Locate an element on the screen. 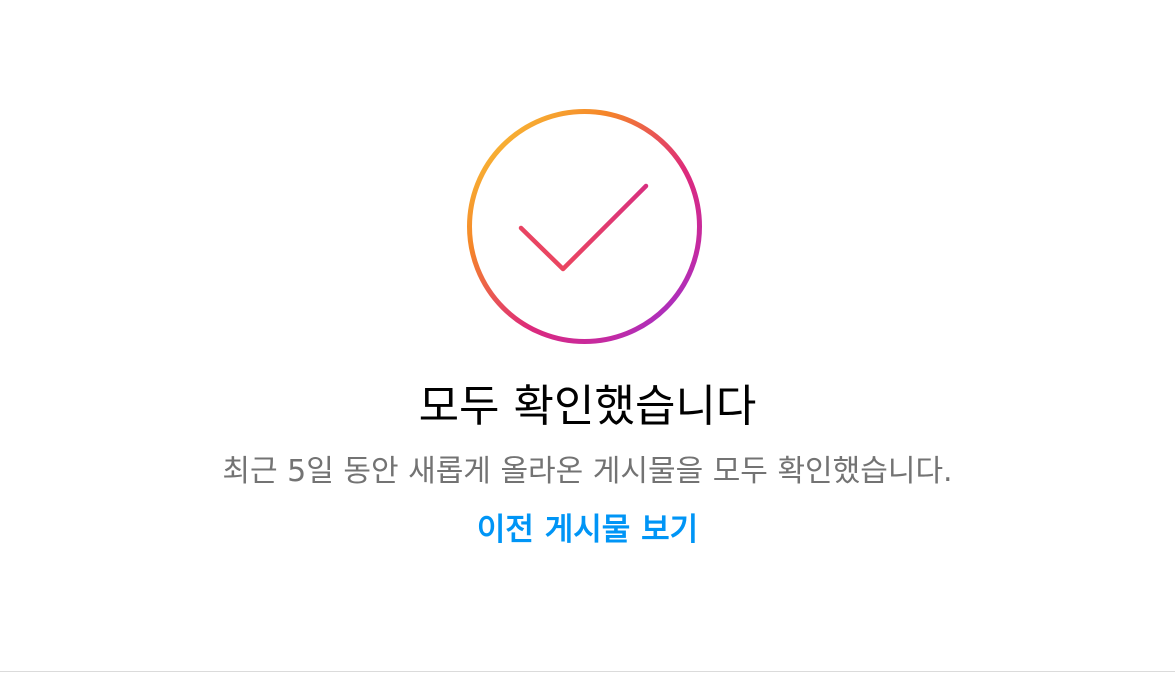  caught-up-title: 모두 확인했습니다 is located at coordinates (587, 406).